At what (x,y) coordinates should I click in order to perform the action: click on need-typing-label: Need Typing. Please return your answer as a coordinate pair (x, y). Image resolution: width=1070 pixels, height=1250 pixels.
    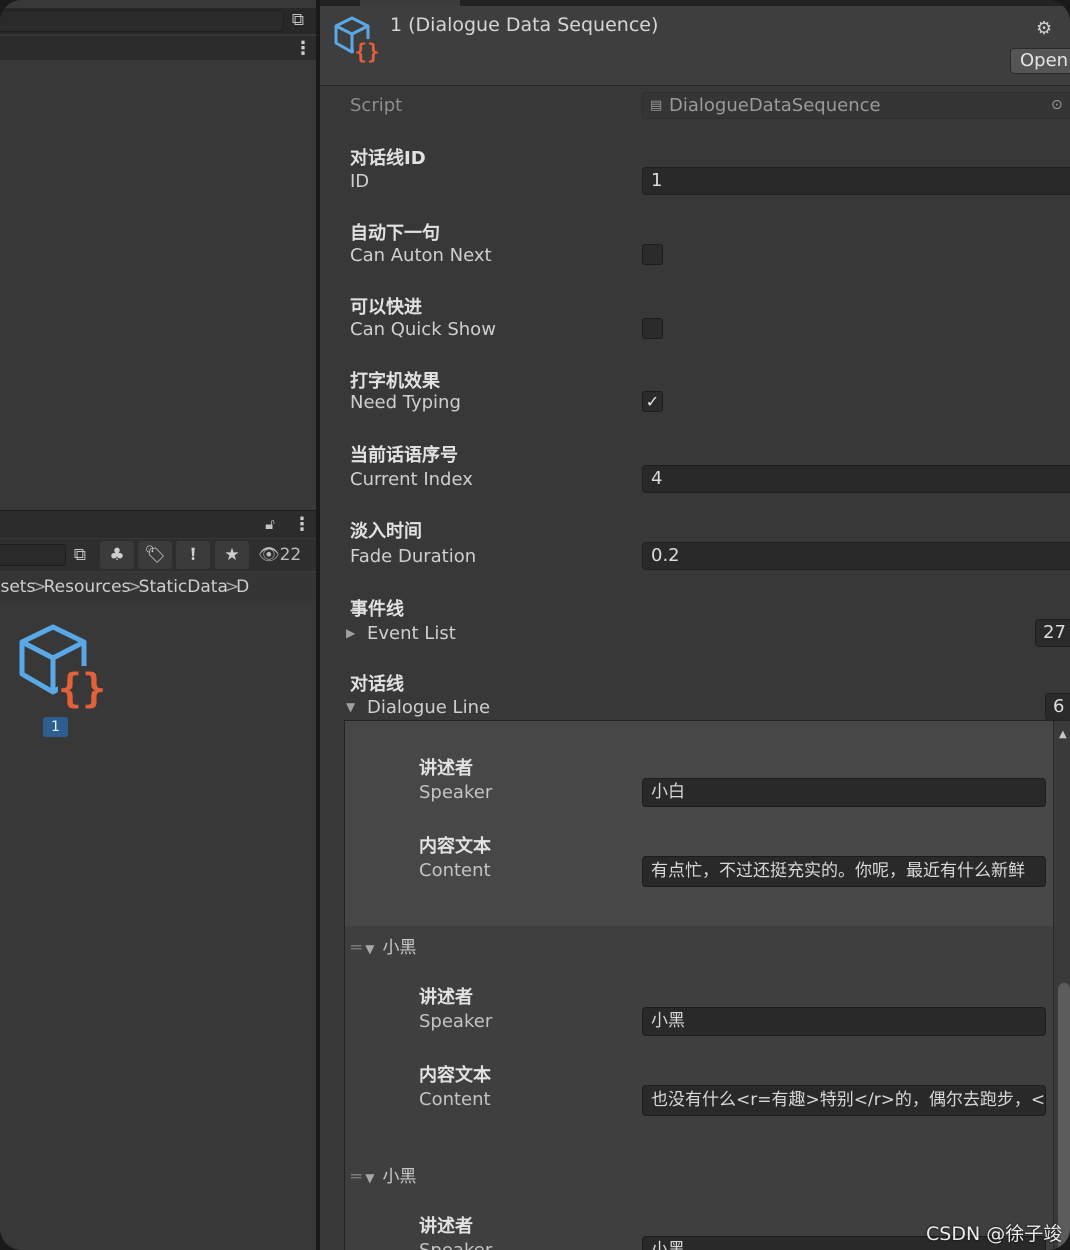
    Looking at the image, I should click on (405, 402).